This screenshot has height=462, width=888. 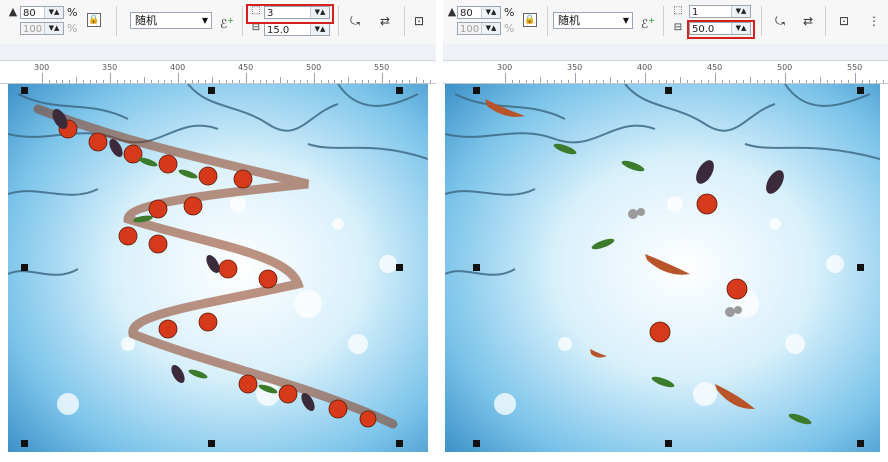 What do you see at coordinates (218, 52) in the screenshot?
I see `toolbar-strip` at bounding box center [218, 52].